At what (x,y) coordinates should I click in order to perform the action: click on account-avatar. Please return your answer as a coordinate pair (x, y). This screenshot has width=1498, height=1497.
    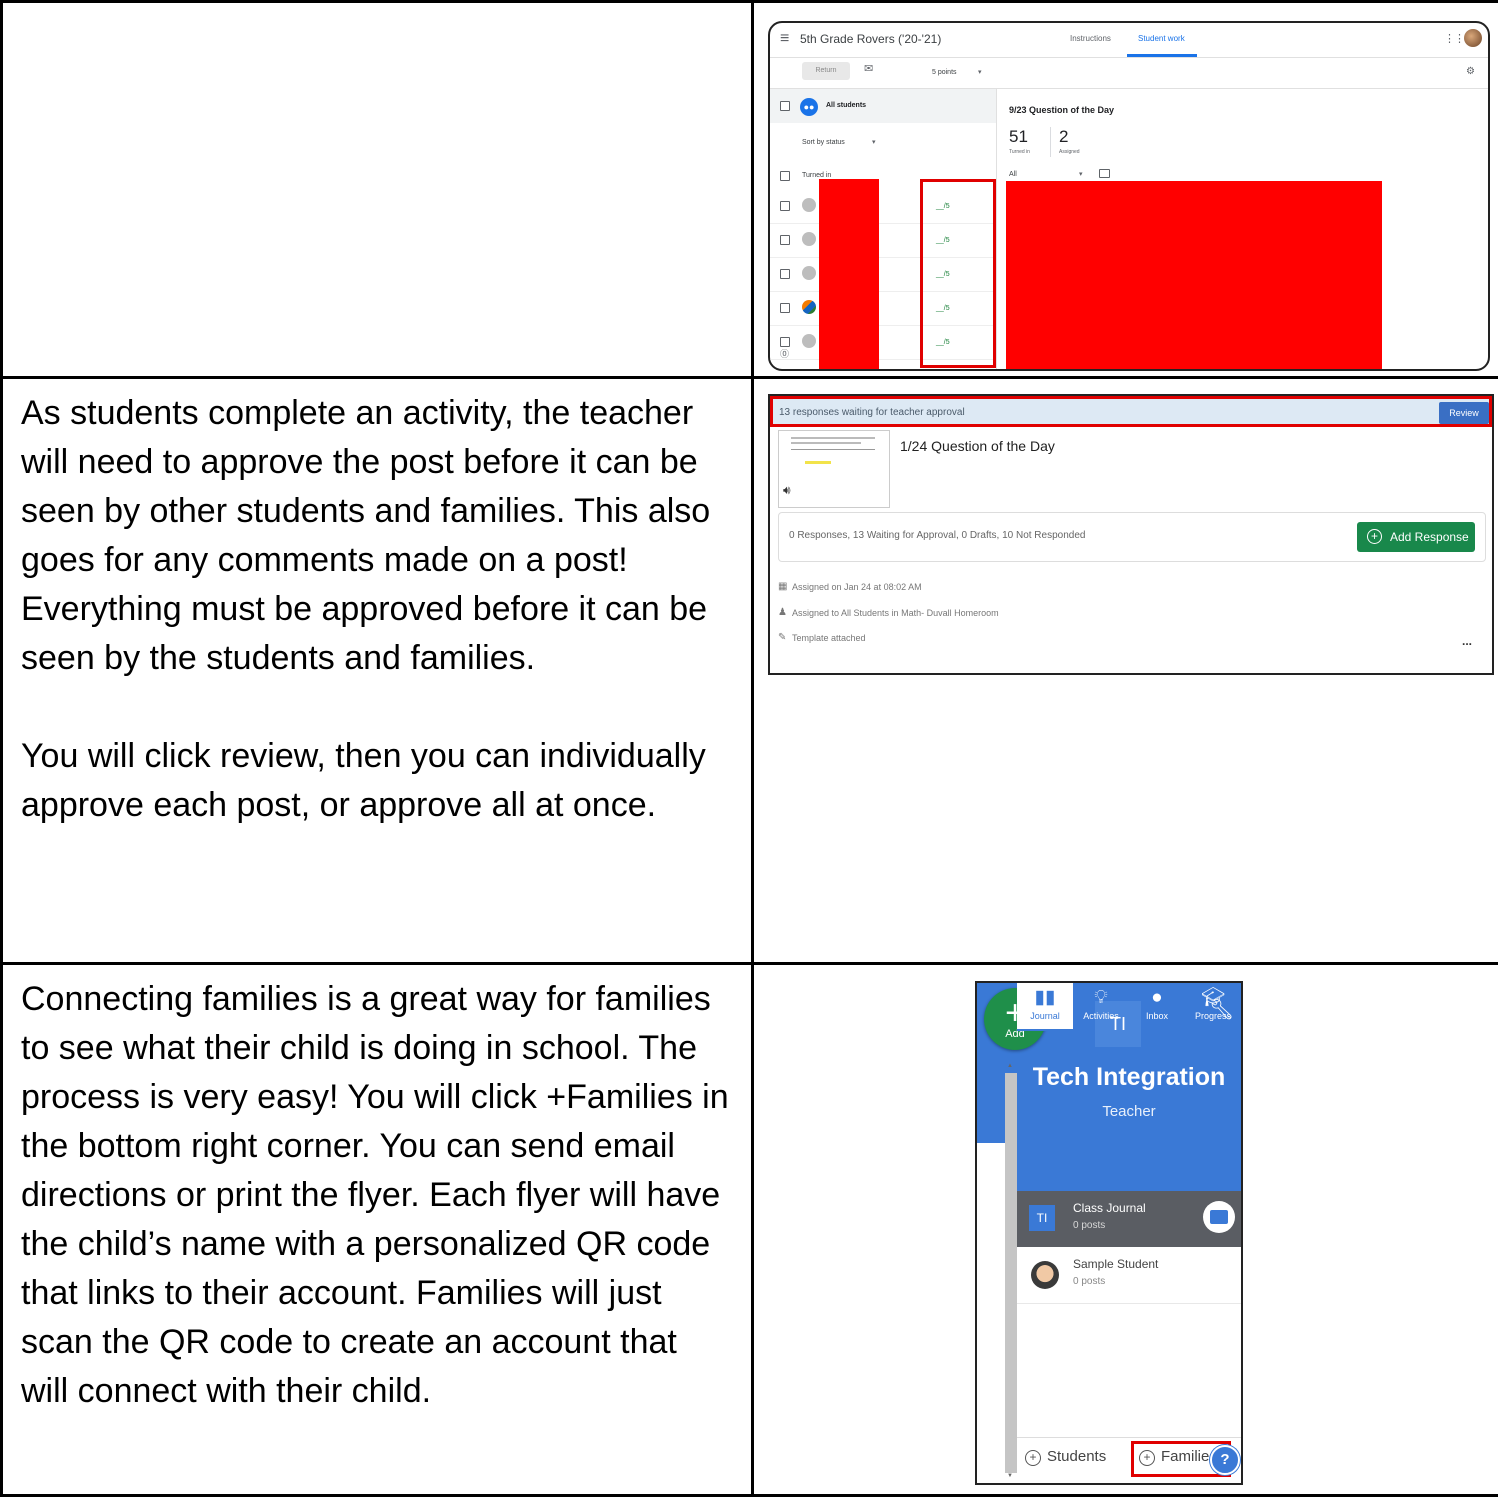
    Looking at the image, I should click on (1473, 38).